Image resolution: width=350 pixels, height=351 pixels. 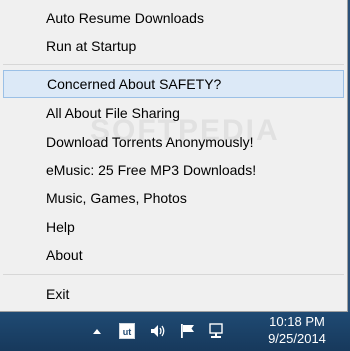 What do you see at coordinates (173, 294) in the screenshot?
I see `menu-item-exit: Exit` at bounding box center [173, 294].